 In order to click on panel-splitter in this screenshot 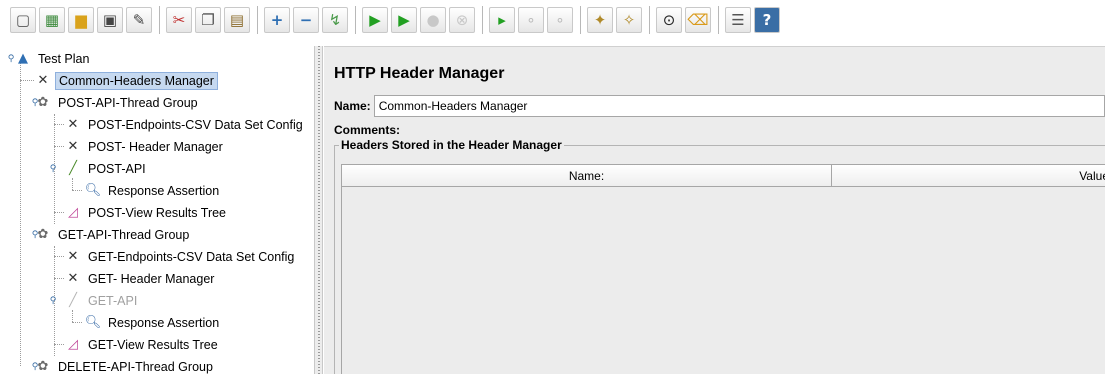, I will do `click(318, 210)`.